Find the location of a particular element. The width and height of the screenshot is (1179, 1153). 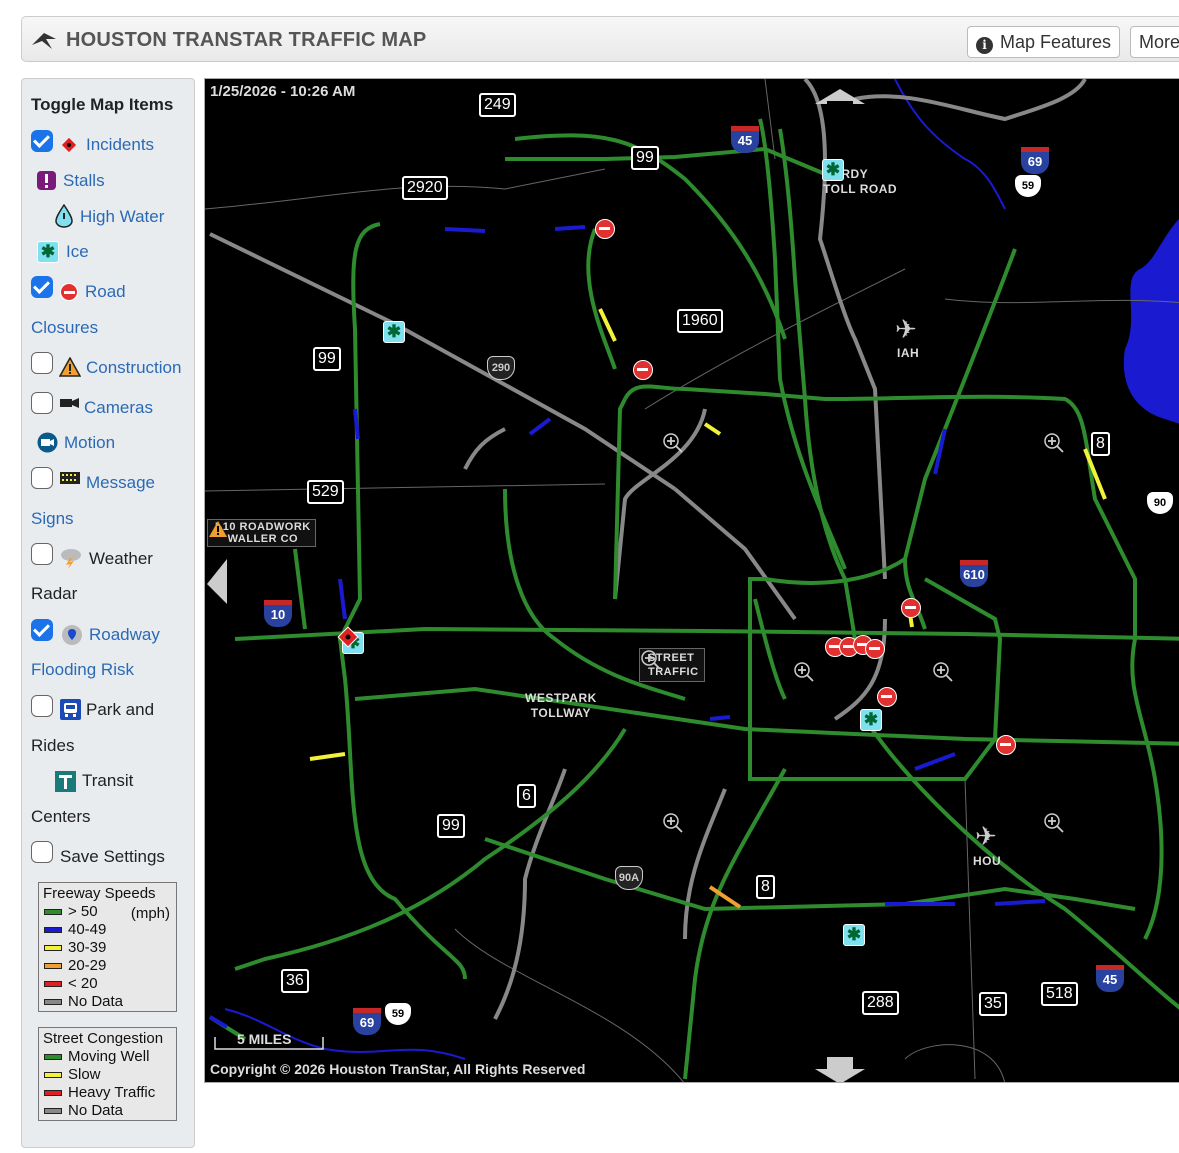

more-button: More is located at coordinates (1154, 42).